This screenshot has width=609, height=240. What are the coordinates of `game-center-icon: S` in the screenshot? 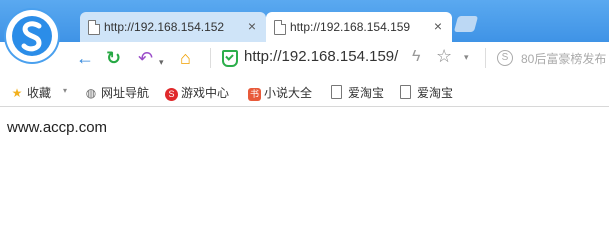 It's located at (171, 94).